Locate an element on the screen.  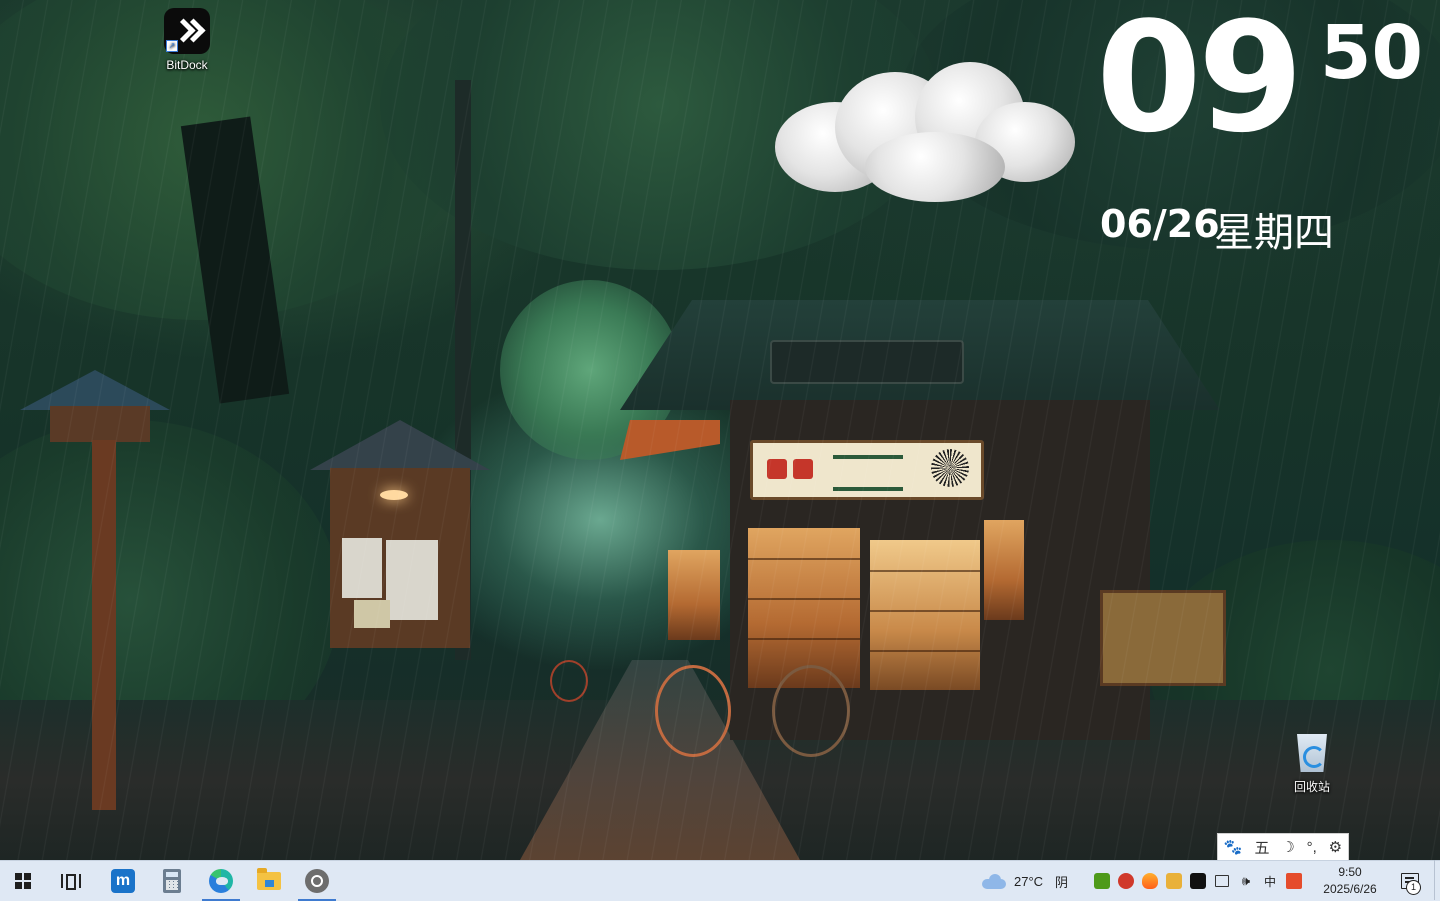
taskbar-file-explorer is located at coordinates (269, 881).